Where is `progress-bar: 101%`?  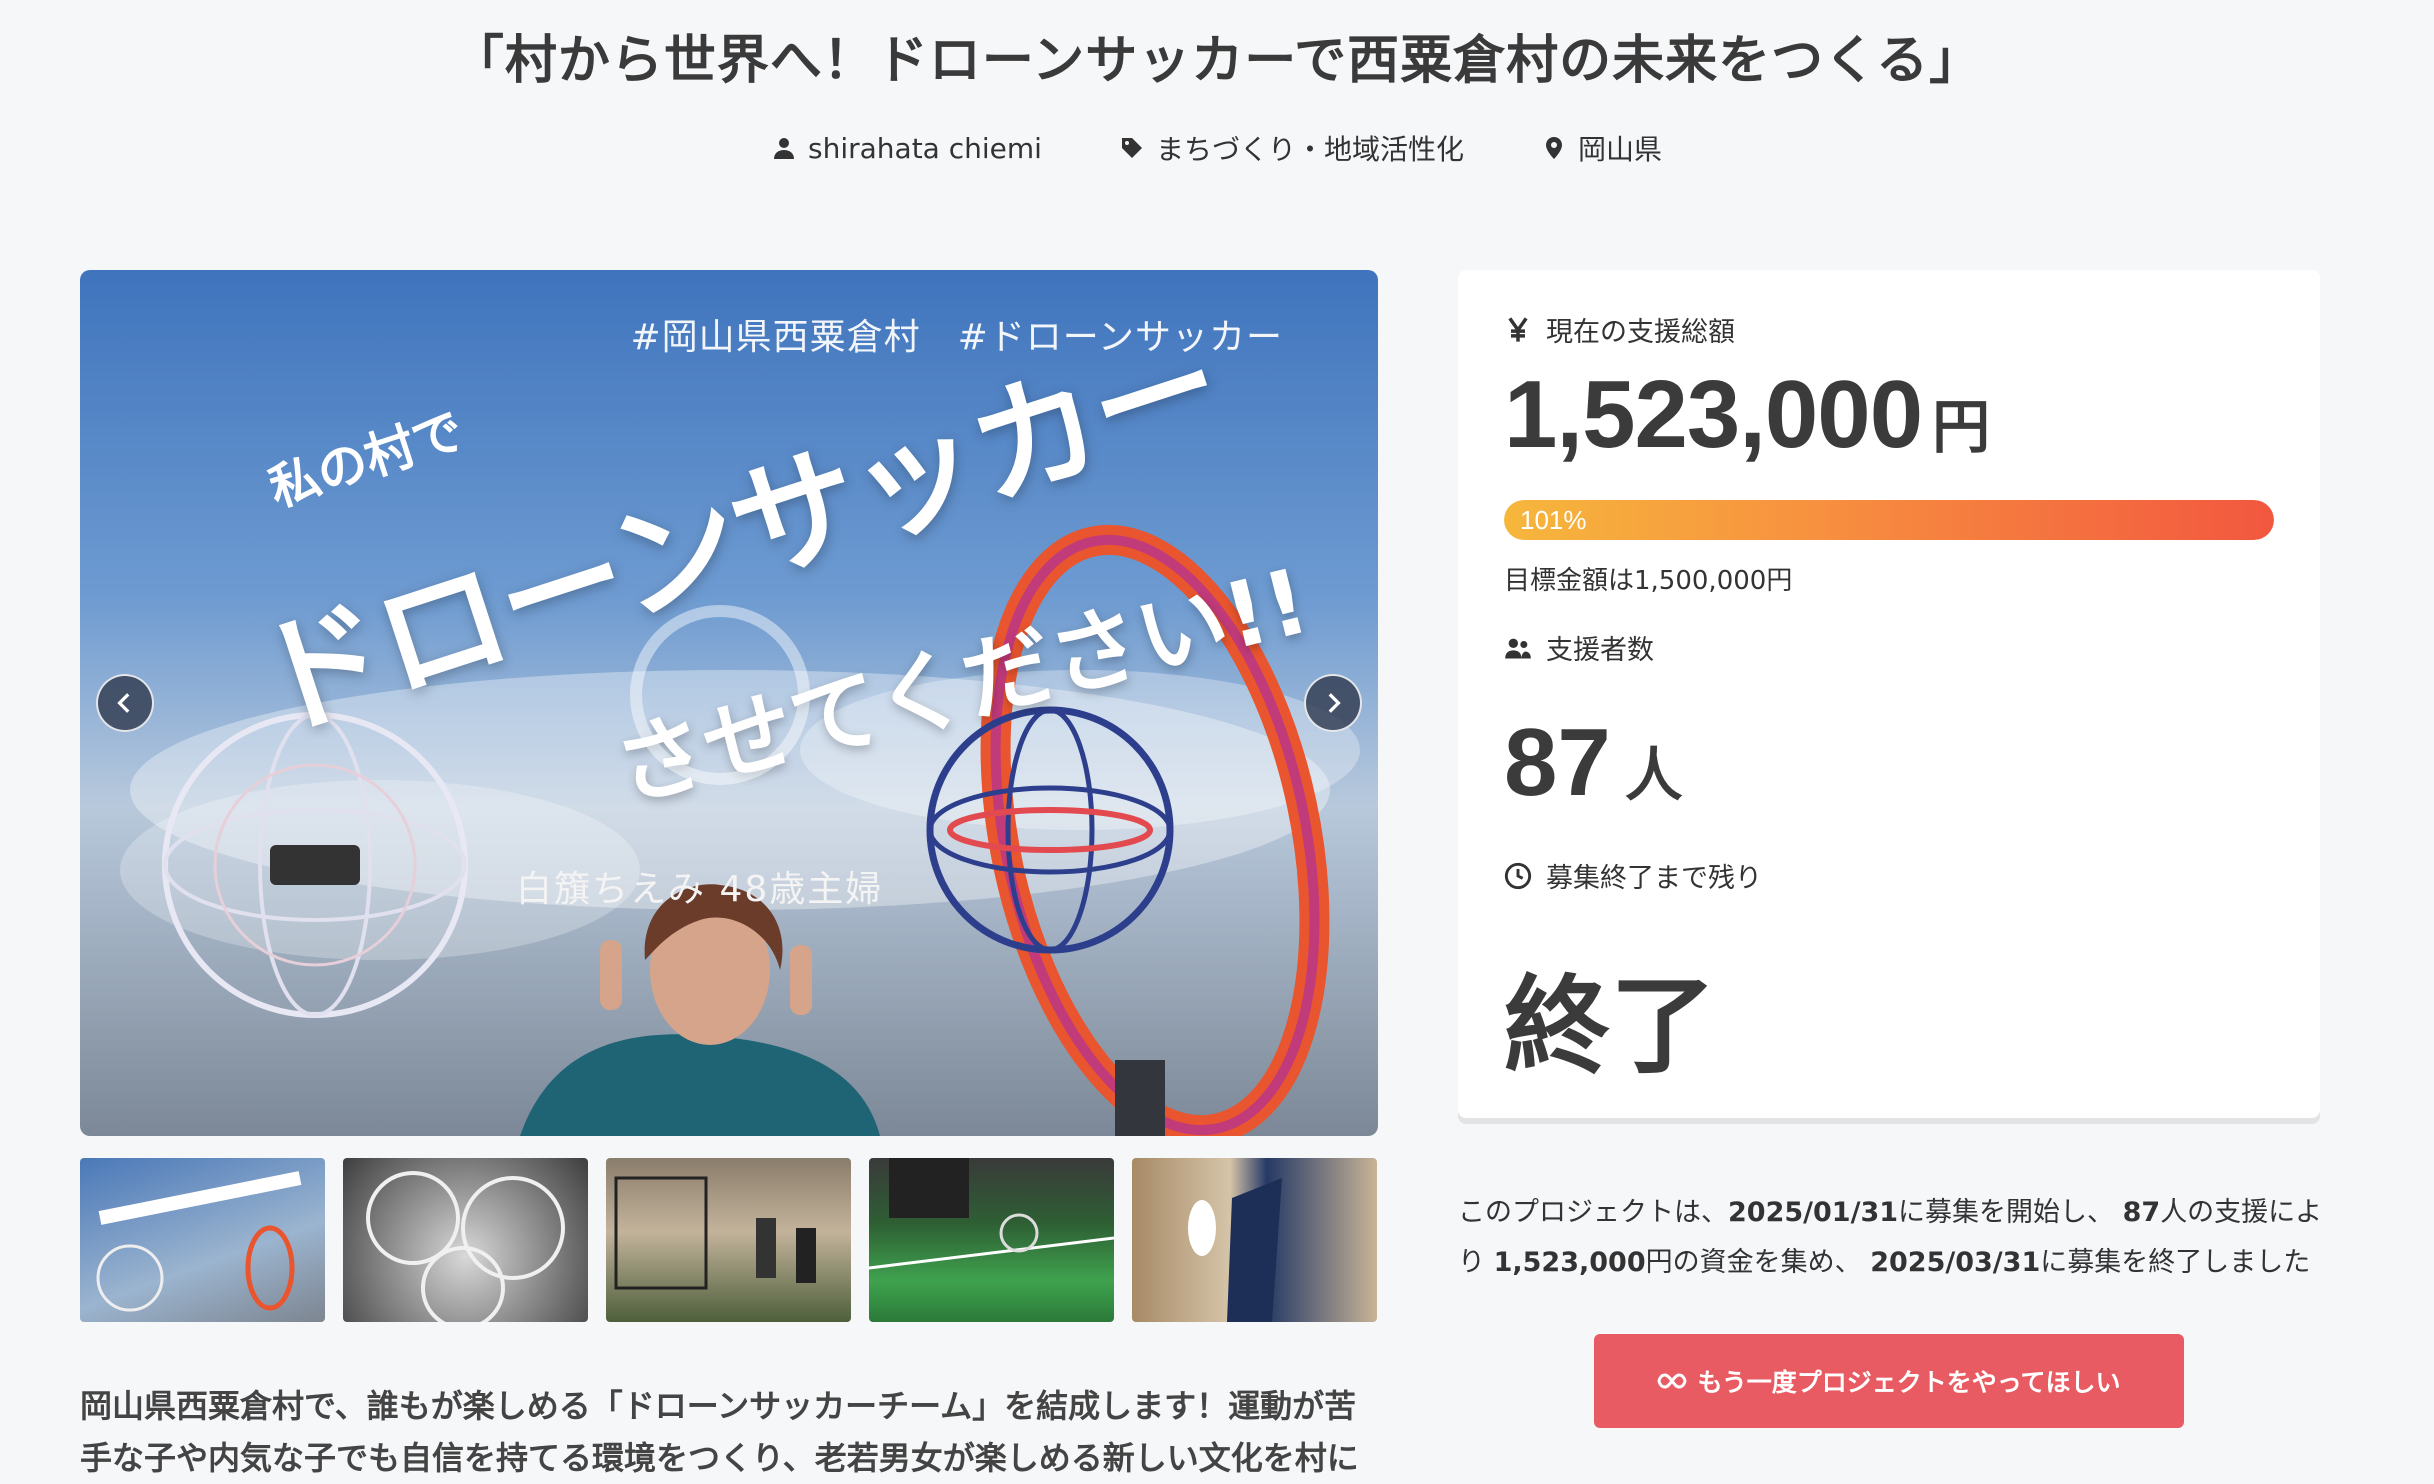 progress-bar: 101% is located at coordinates (1889, 520).